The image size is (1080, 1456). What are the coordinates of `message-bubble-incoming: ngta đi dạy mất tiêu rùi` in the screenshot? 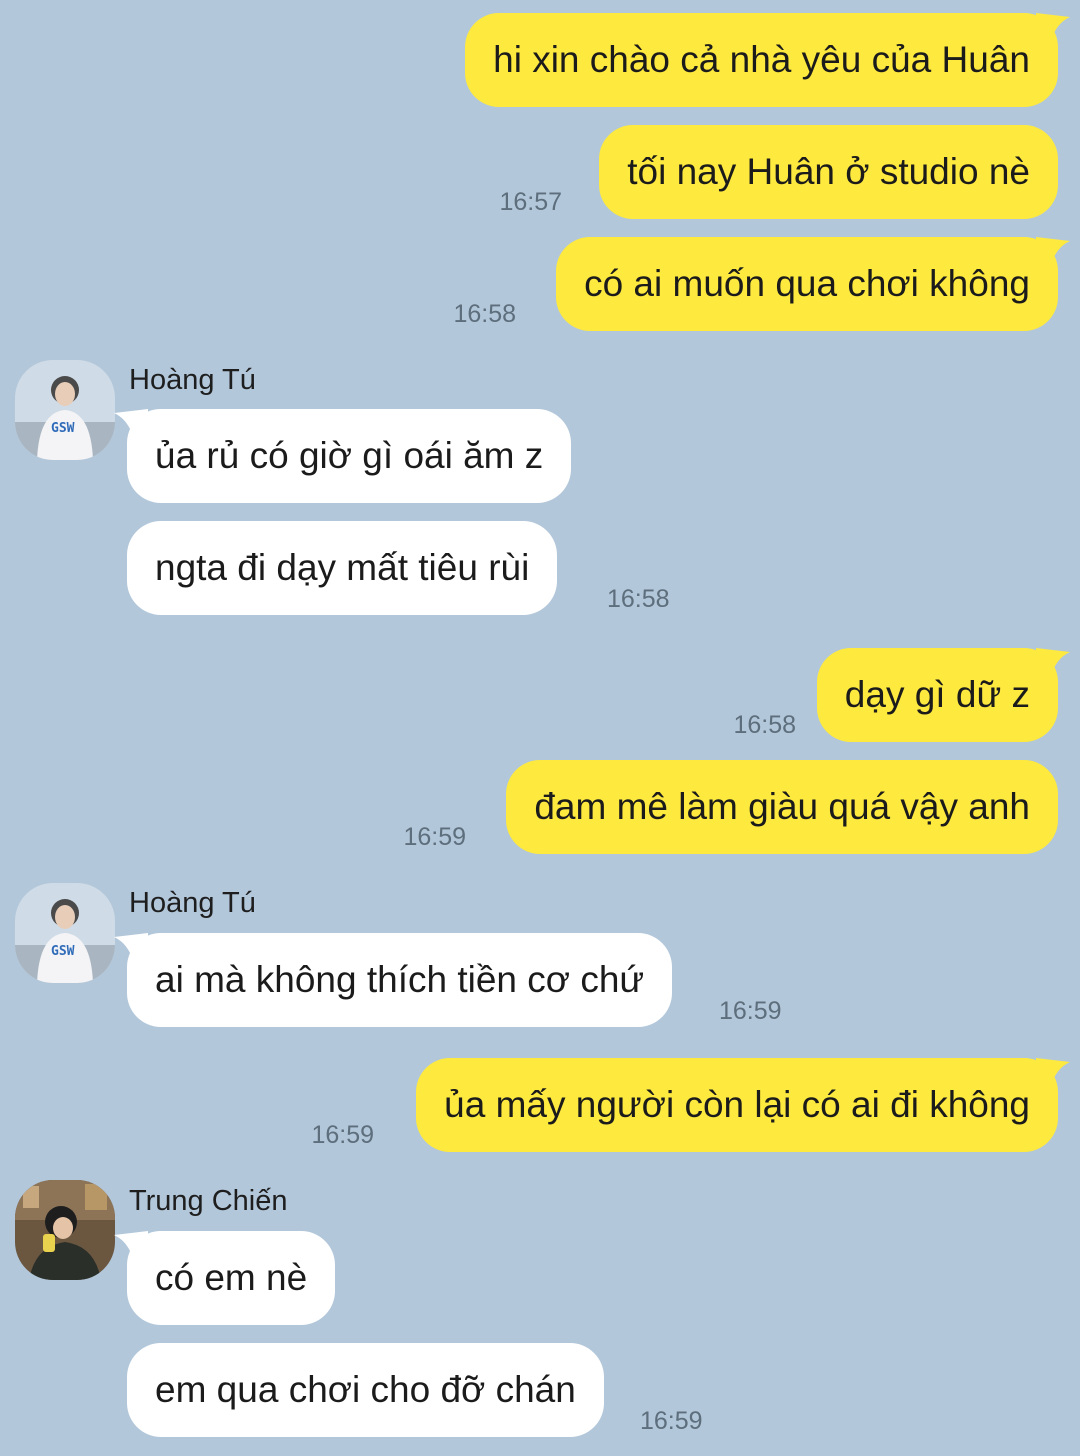 It's located at (342, 568).